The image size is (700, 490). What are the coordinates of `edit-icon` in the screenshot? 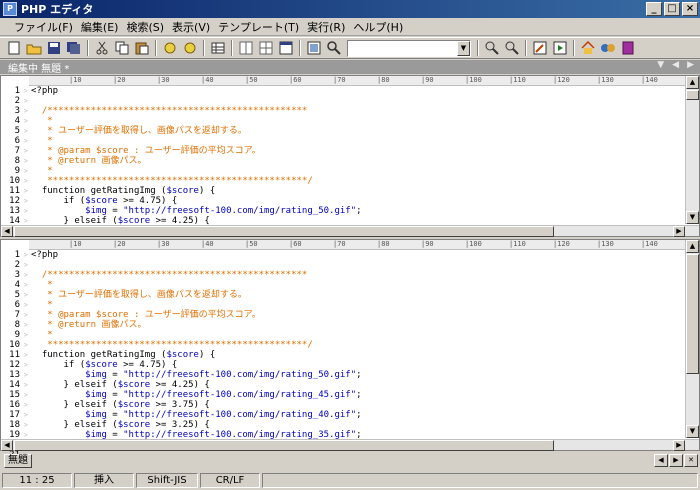 It's located at (540, 48).